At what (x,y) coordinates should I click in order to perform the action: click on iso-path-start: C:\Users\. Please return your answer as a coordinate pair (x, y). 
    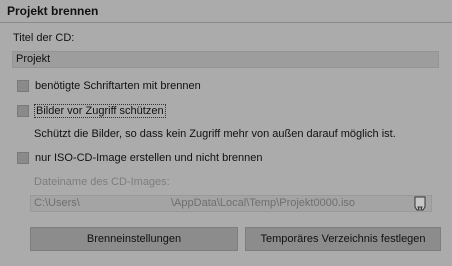
    Looking at the image, I should click on (57, 203).